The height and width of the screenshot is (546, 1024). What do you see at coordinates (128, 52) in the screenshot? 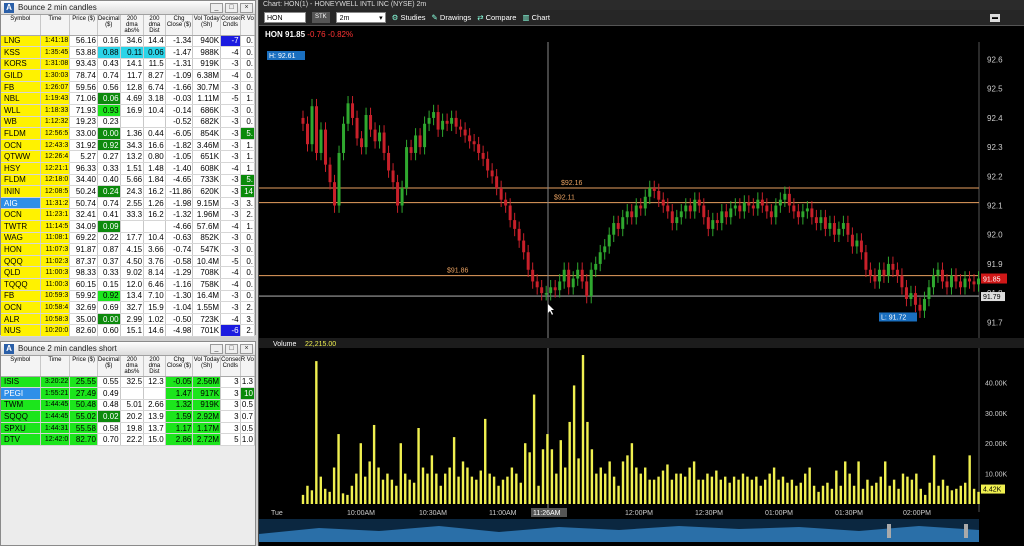
I see `table-row: KSS 1:35:45 53.88 0.88 0.11 0.06 -1.47 988K -4 0.` at bounding box center [128, 52].